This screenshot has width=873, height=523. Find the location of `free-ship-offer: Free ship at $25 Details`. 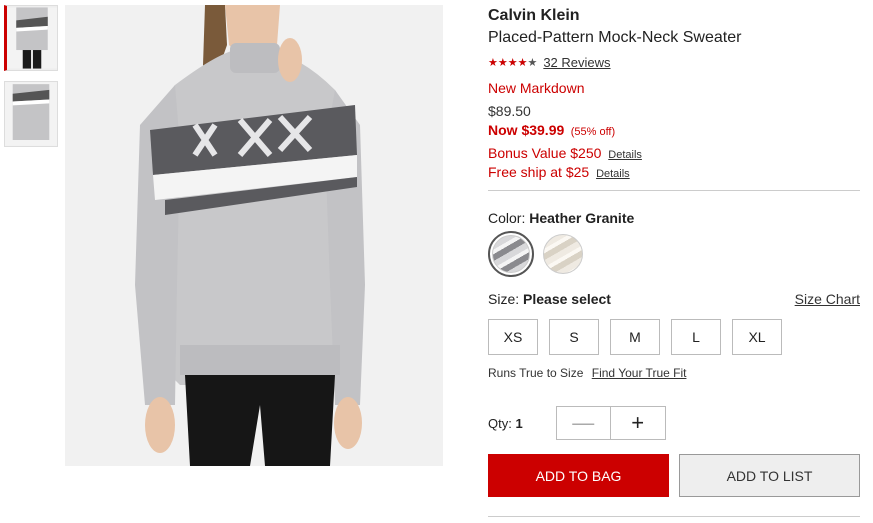

free-ship-offer: Free ship at $25 Details is located at coordinates (674, 172).